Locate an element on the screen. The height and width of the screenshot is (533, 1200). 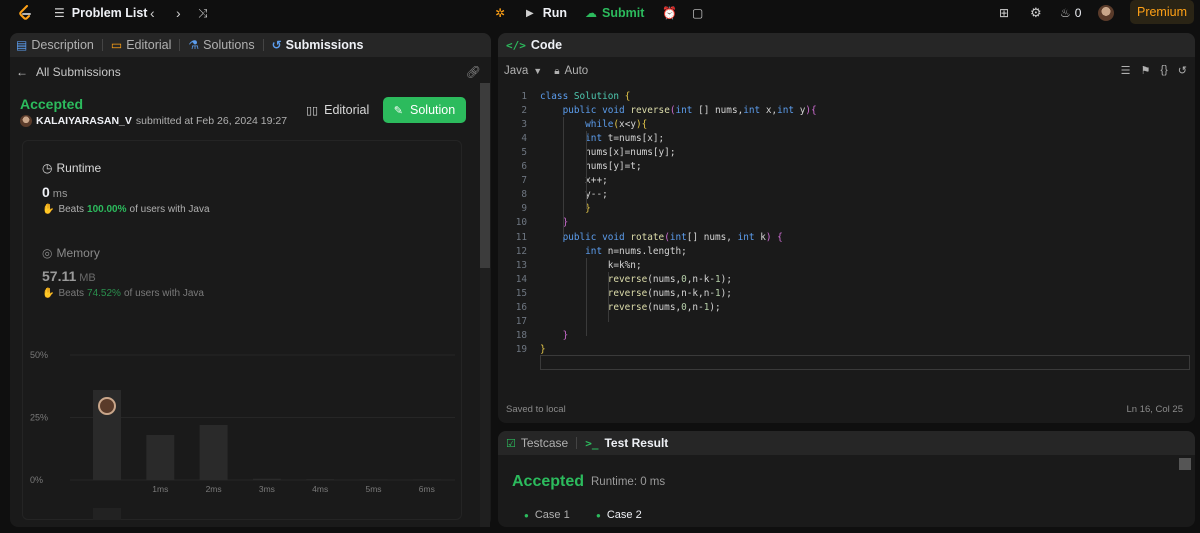
prev-problem-button: ‹ is located at coordinates (152, 13).